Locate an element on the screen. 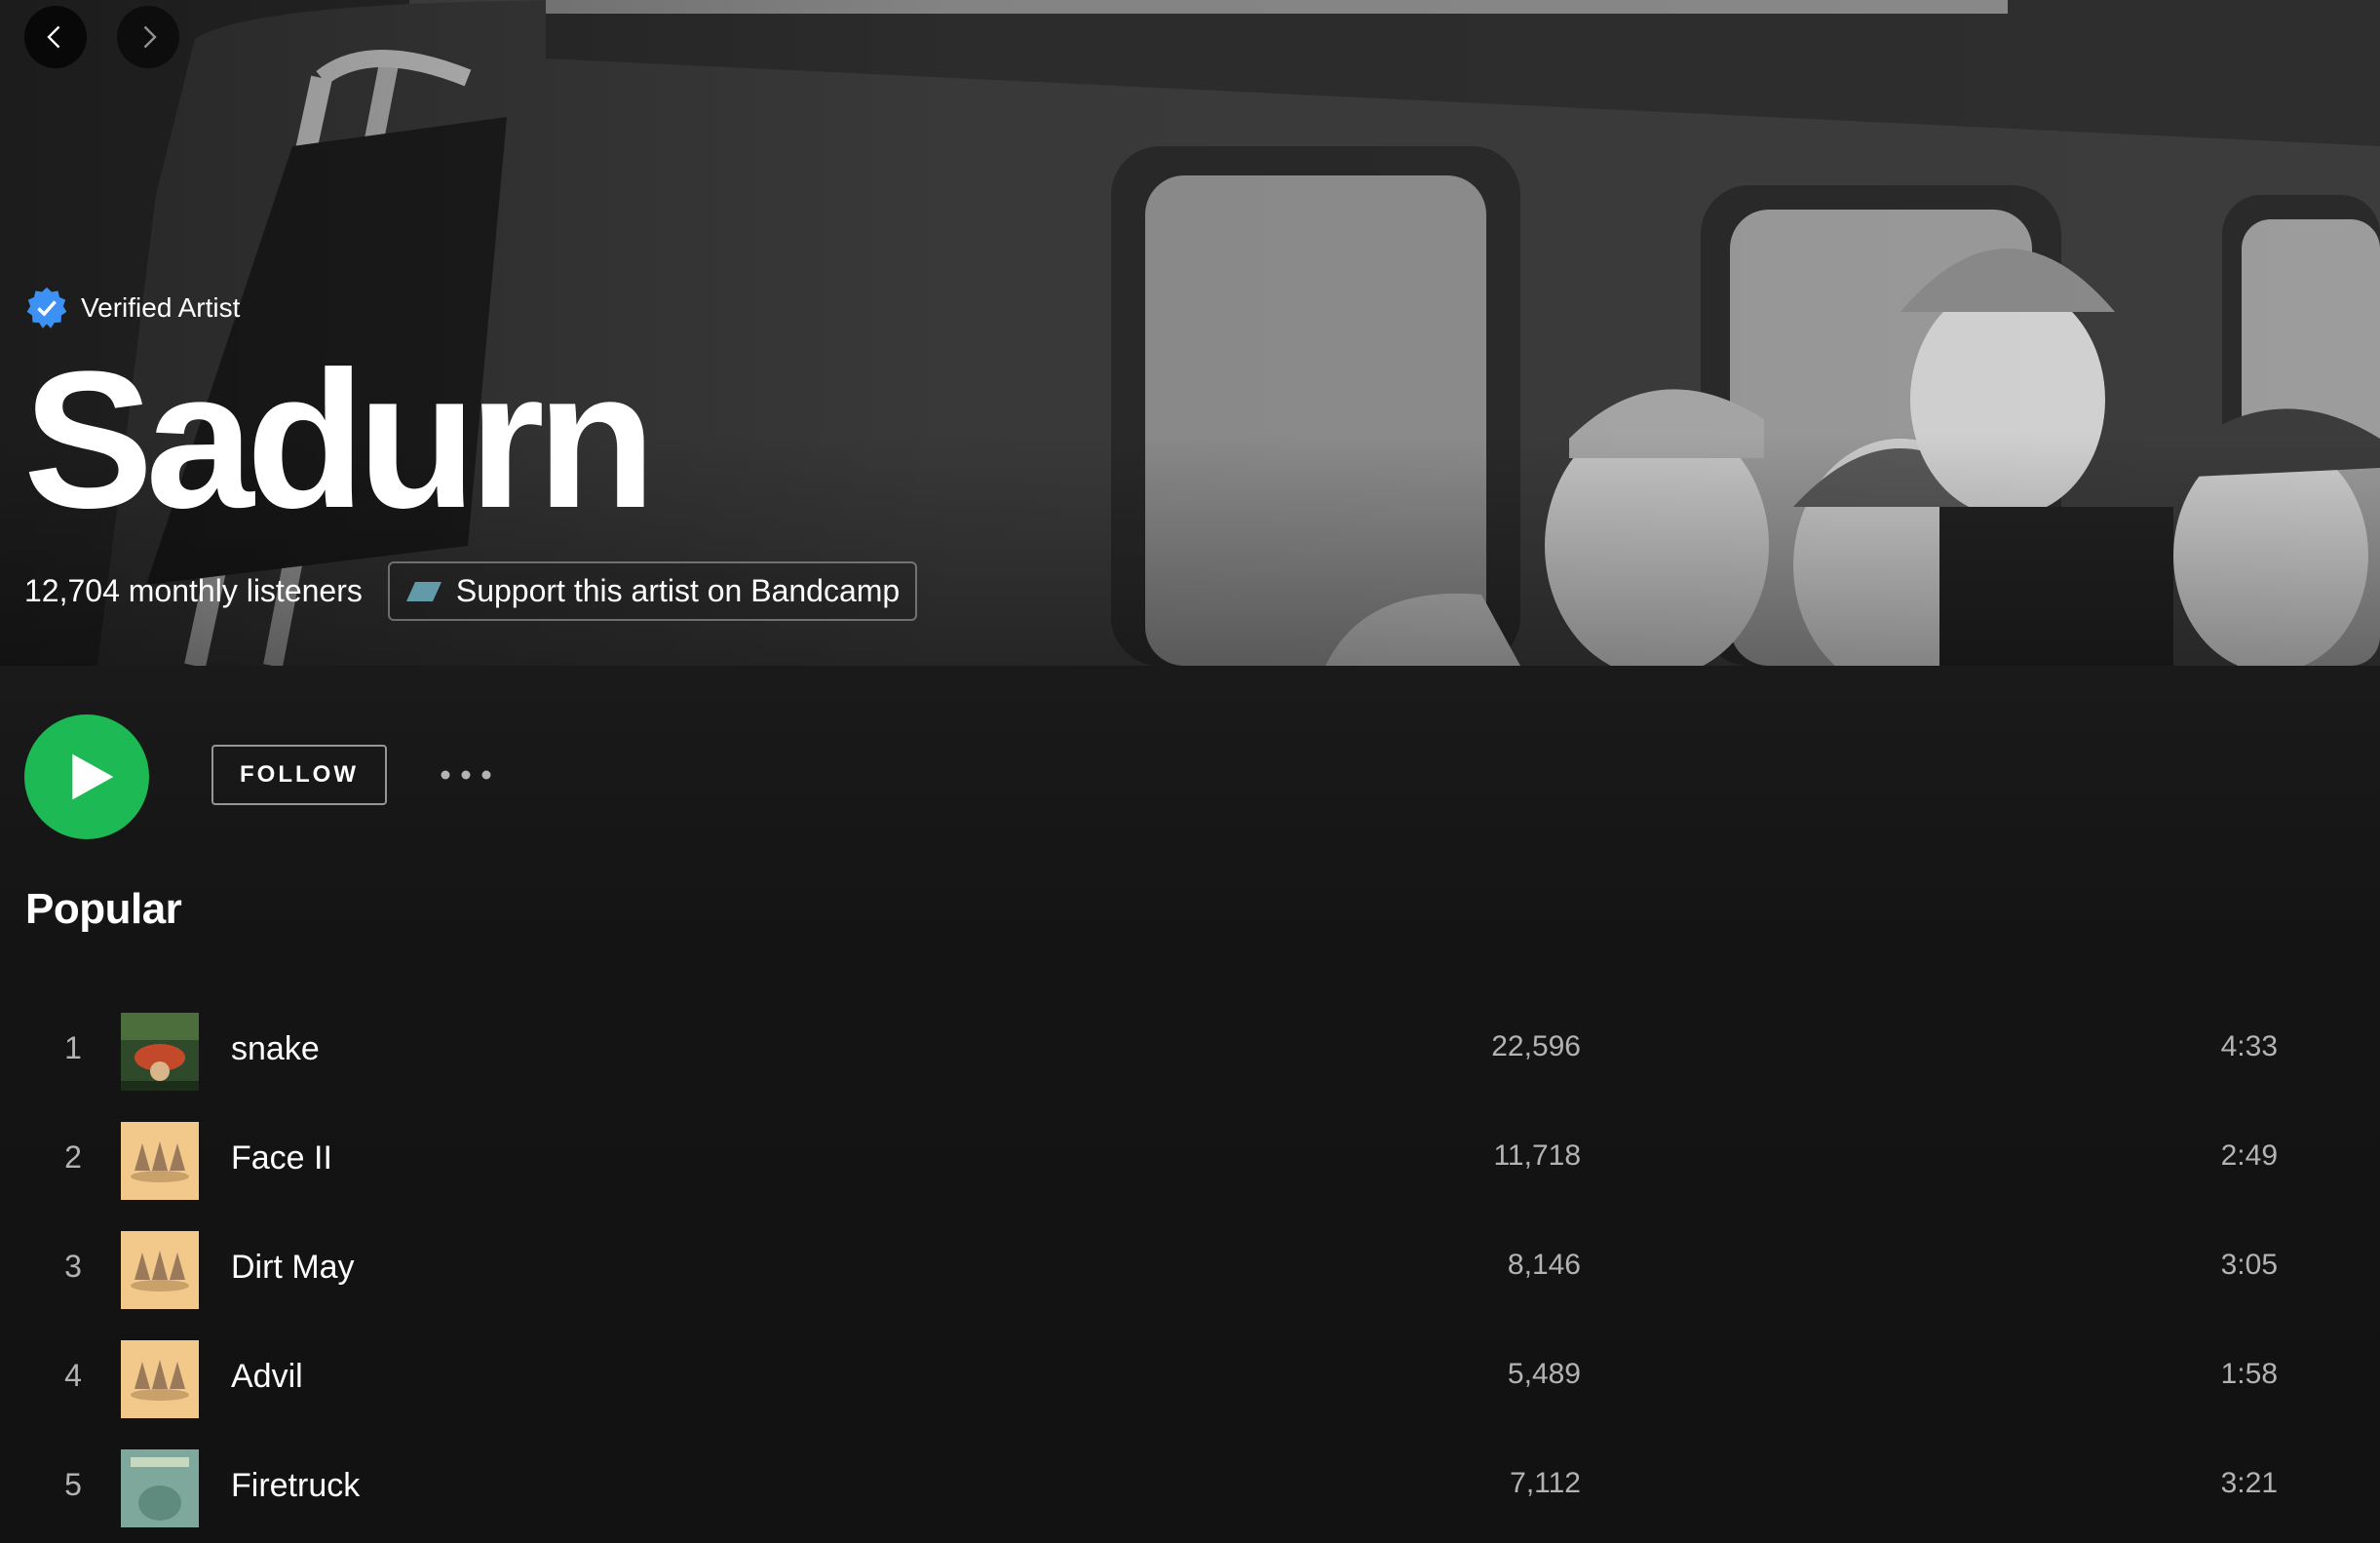 The width and height of the screenshot is (2380, 1543). track-play-count: 5,489 is located at coordinates (1544, 1374).